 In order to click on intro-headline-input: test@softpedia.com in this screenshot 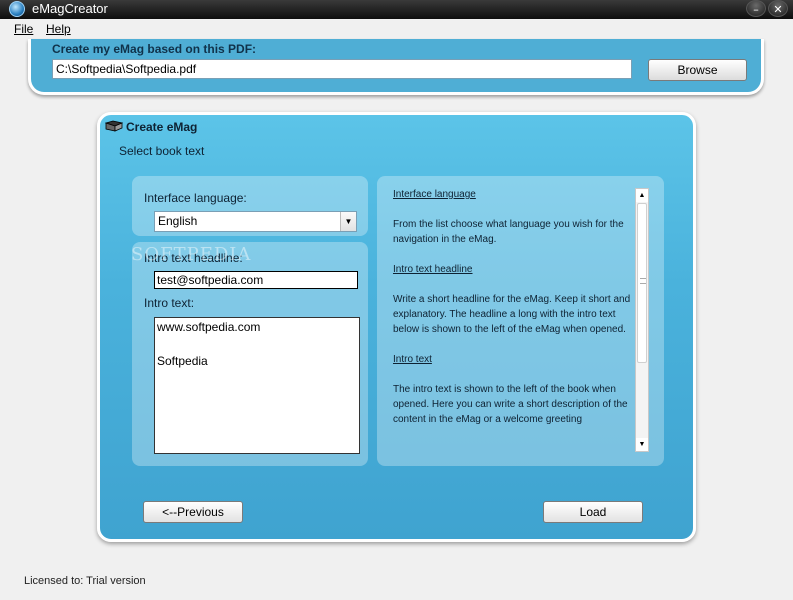, I will do `click(256, 280)`.